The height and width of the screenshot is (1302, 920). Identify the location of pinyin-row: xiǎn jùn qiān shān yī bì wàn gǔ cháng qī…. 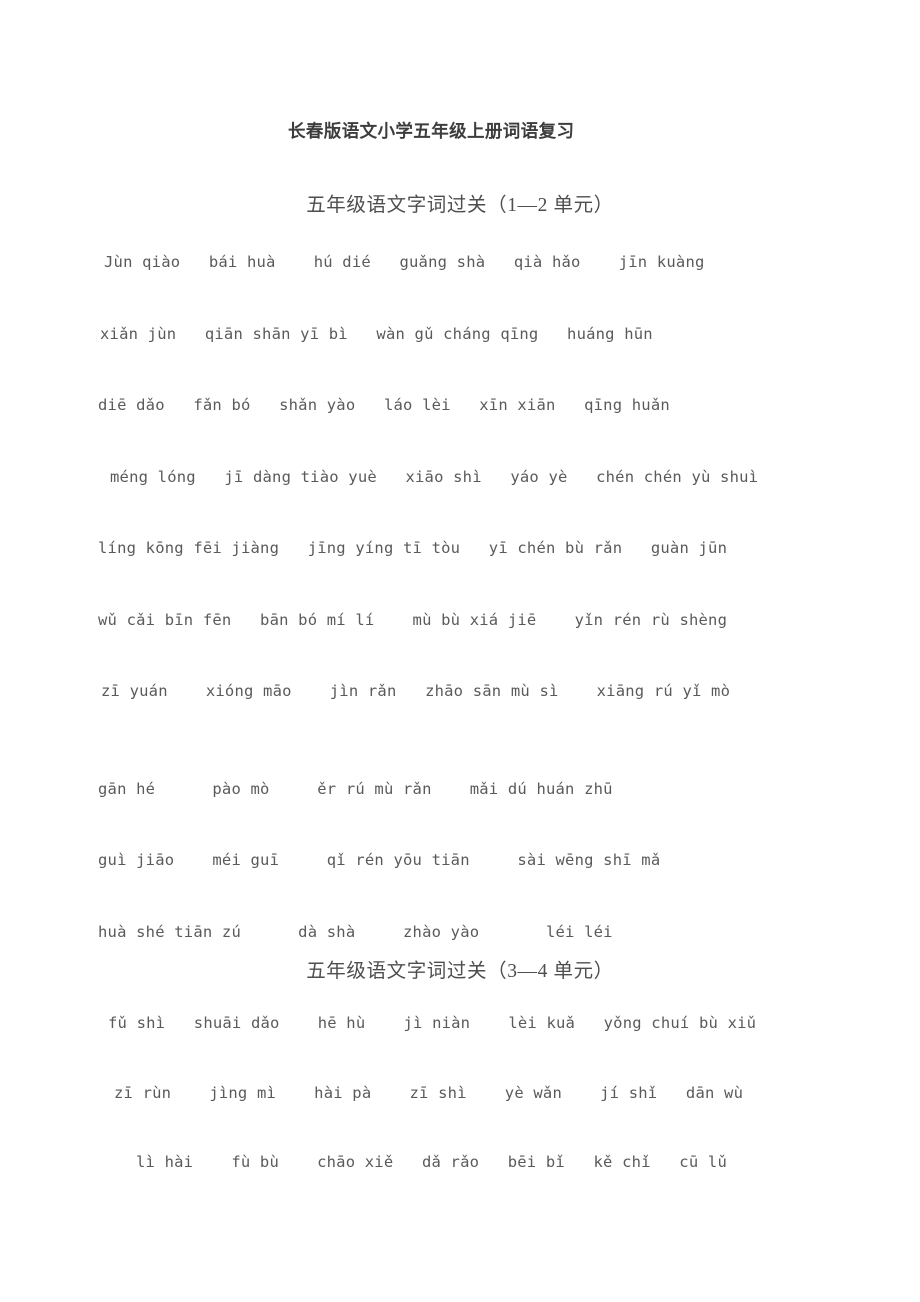
(376, 333).